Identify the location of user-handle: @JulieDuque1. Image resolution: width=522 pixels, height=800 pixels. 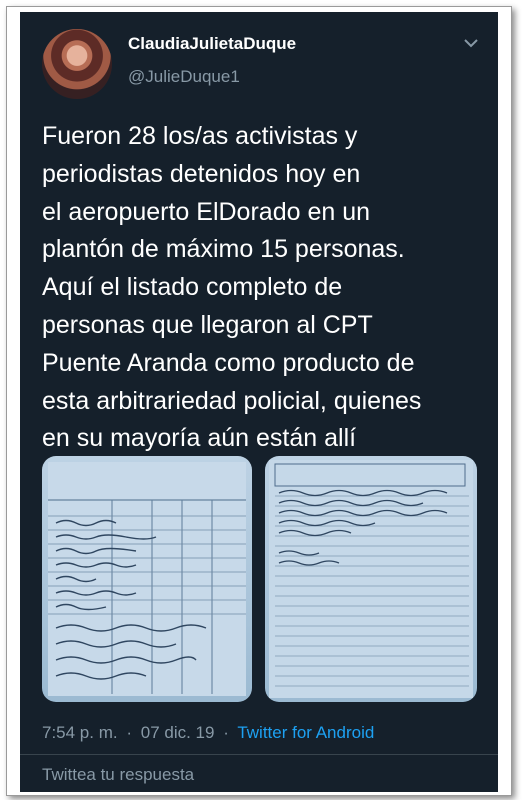
(184, 77).